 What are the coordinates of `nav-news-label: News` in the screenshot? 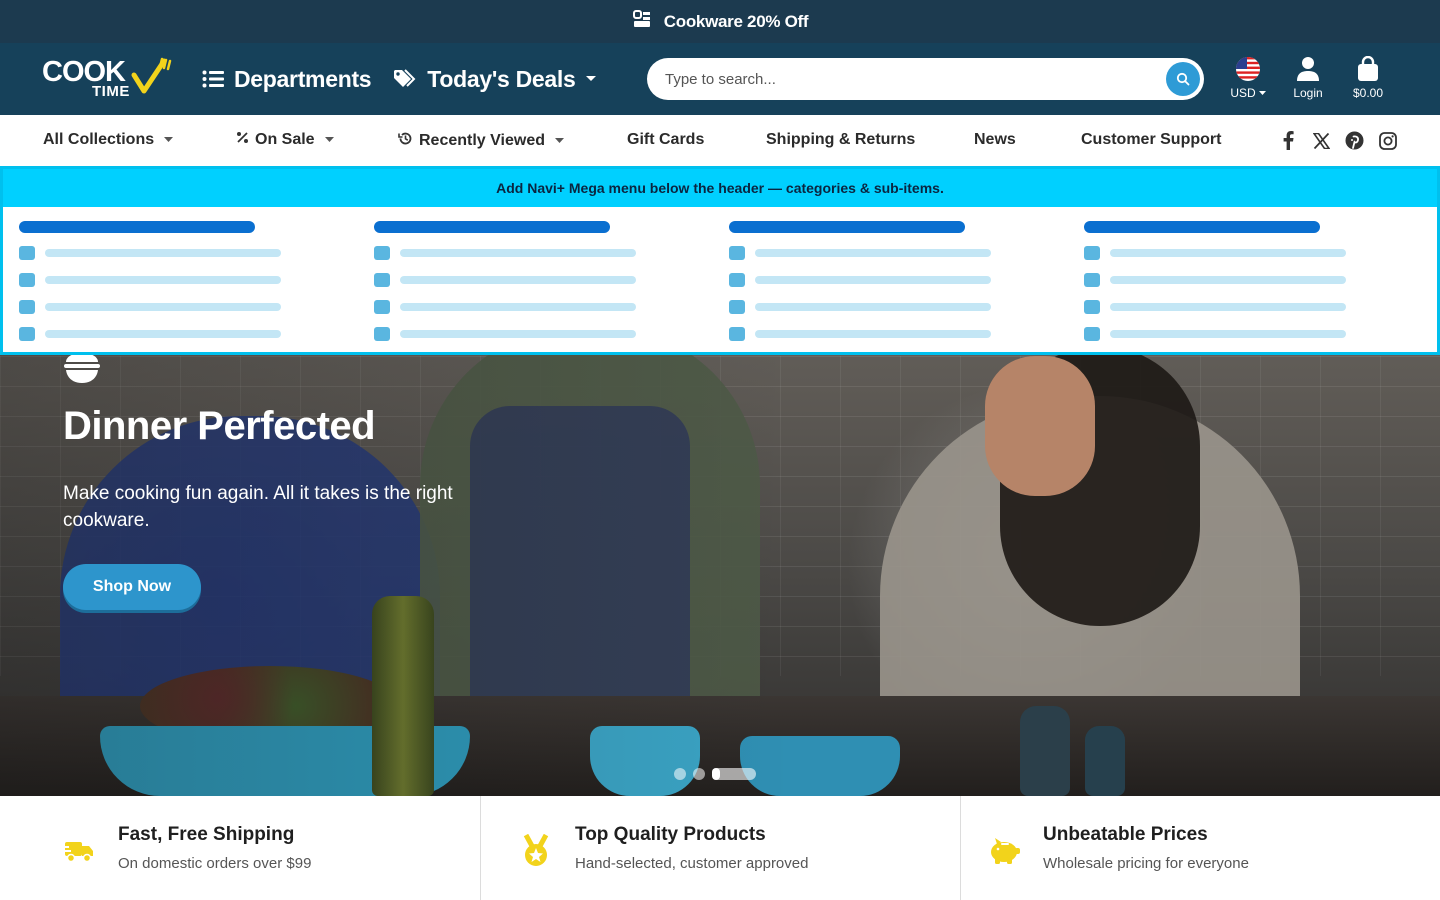 It's located at (995, 139).